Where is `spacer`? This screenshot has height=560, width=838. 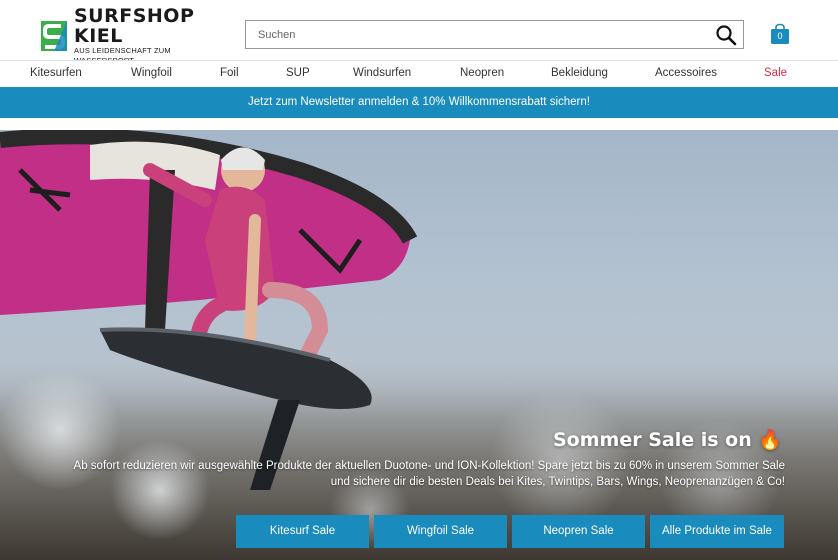 spacer is located at coordinates (419, 124).